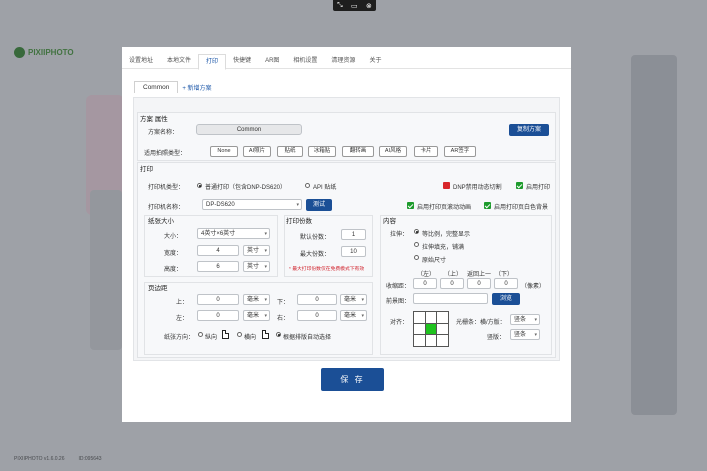  Describe the element at coordinates (179, 338) in the screenshot. I see `orientation-label: 纸张方向：` at that location.